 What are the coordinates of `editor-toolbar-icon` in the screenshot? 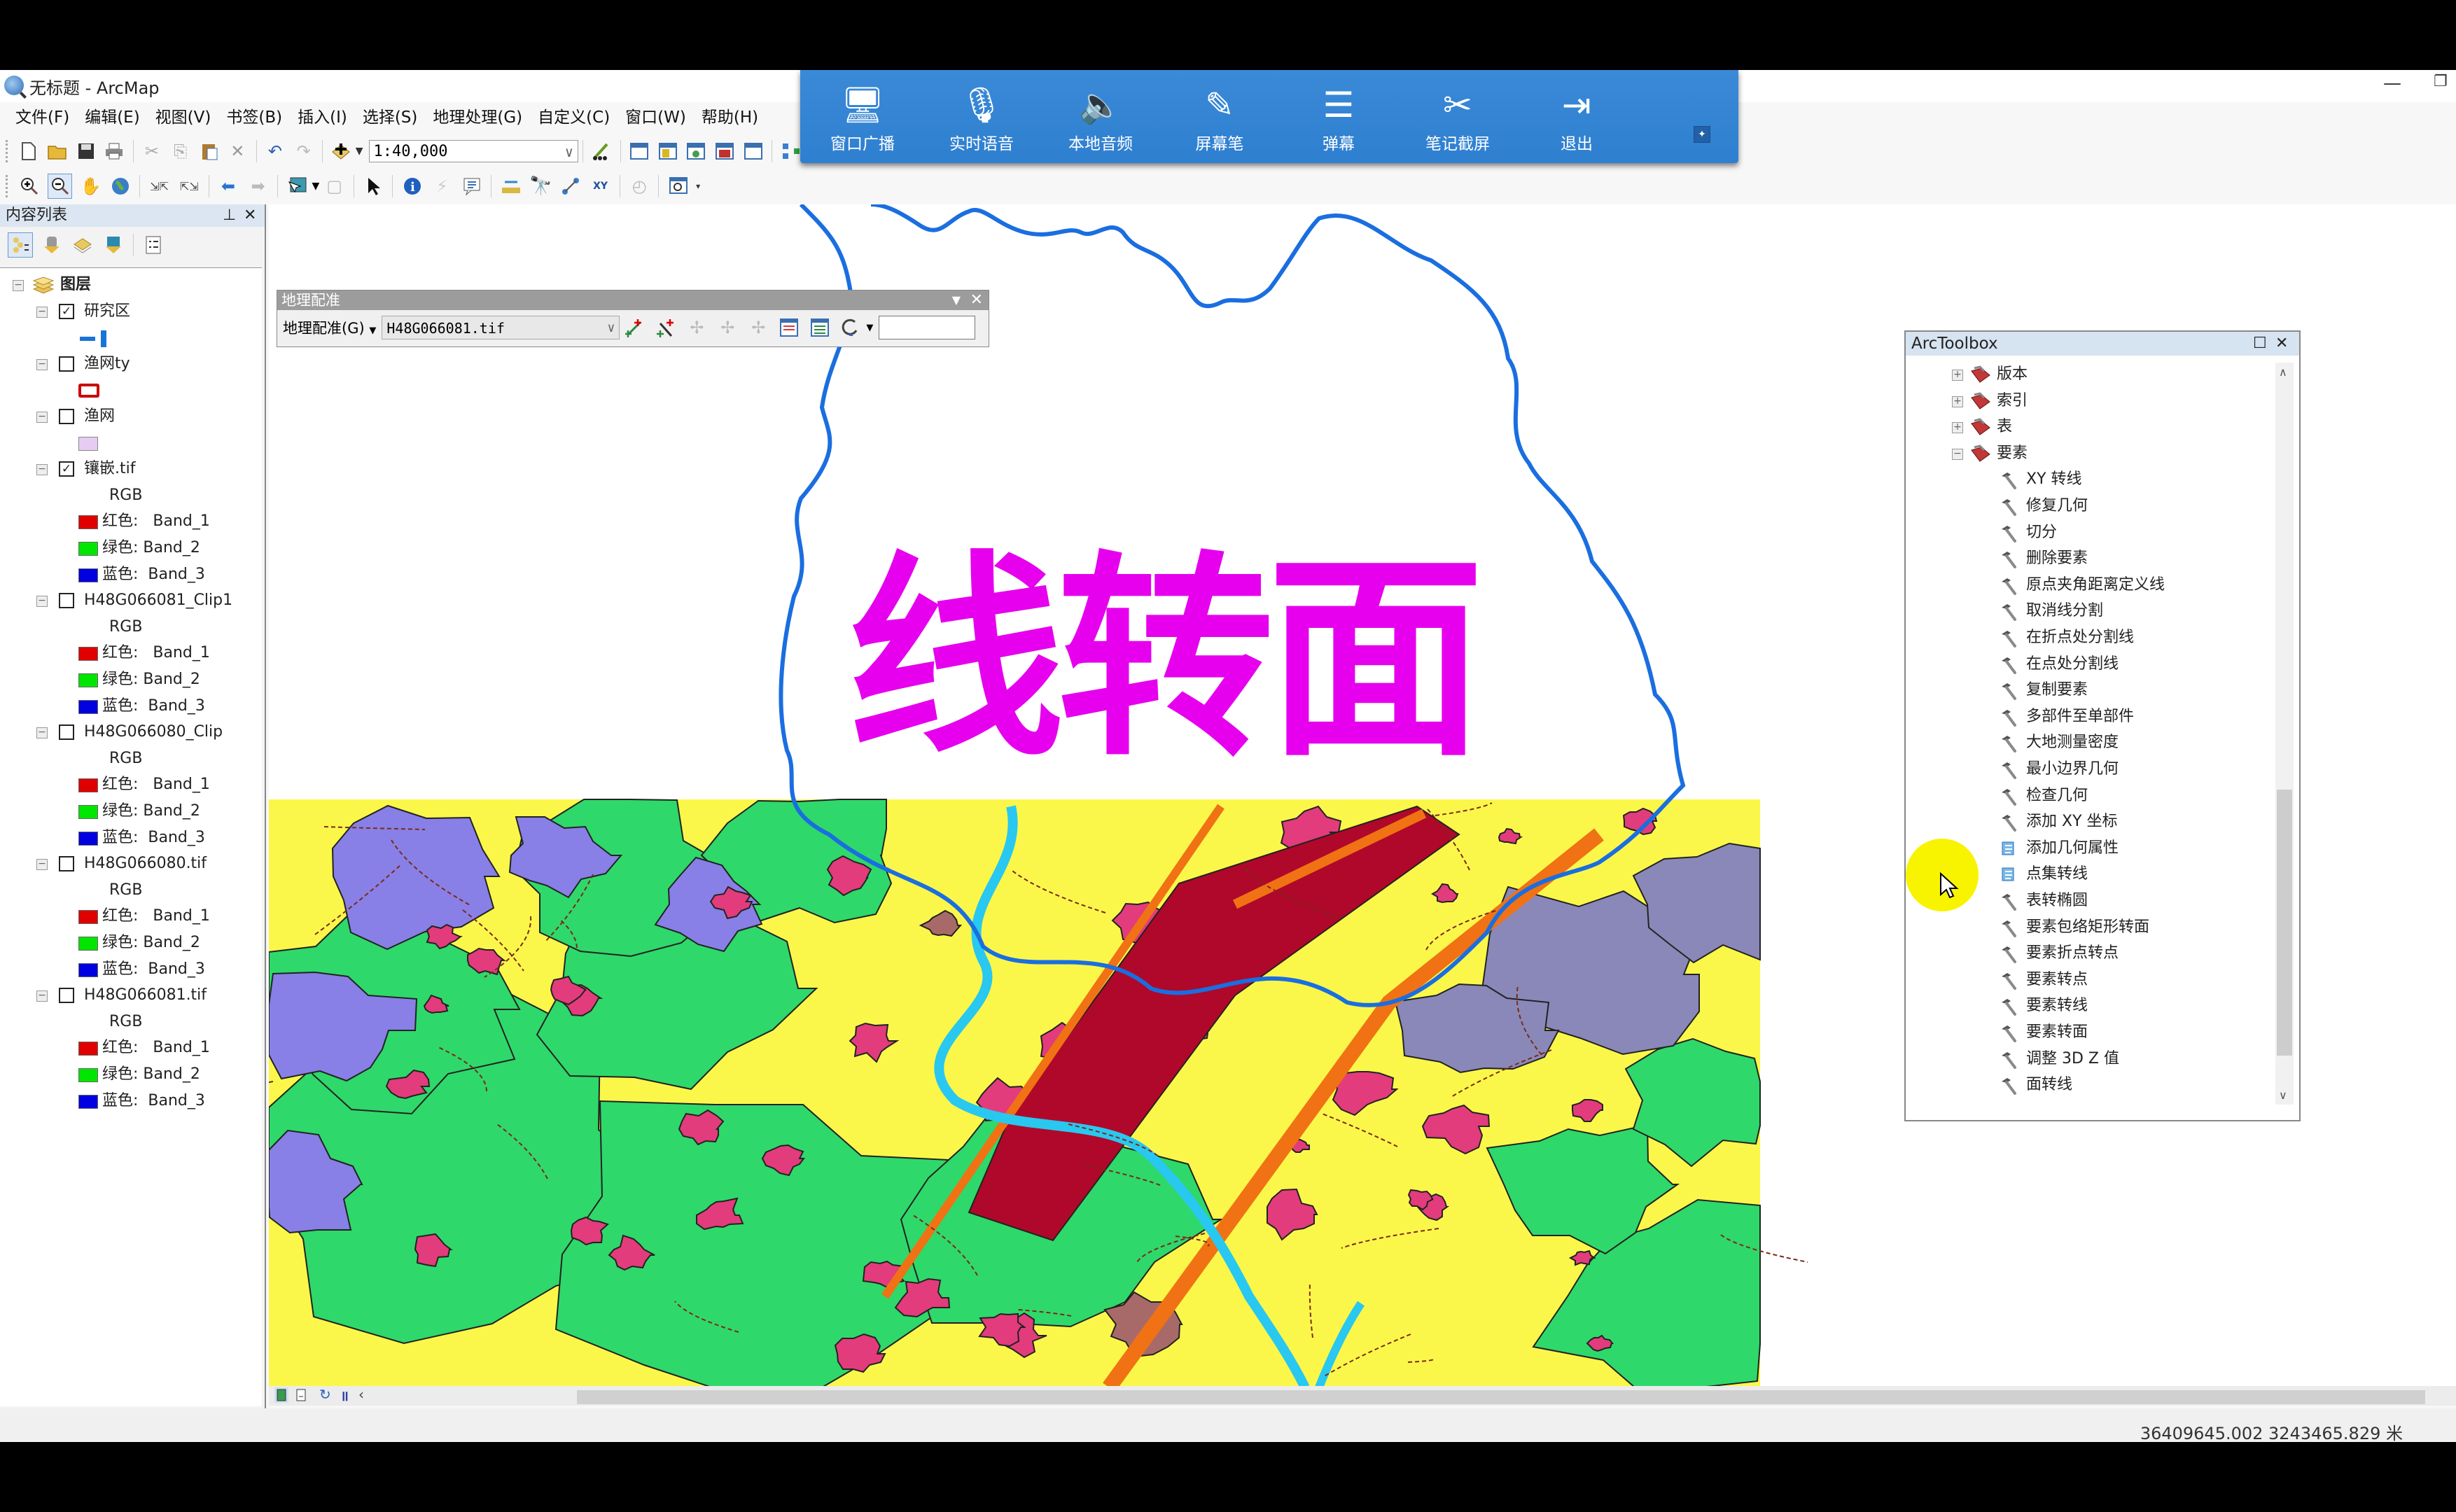 It's located at (602, 151).